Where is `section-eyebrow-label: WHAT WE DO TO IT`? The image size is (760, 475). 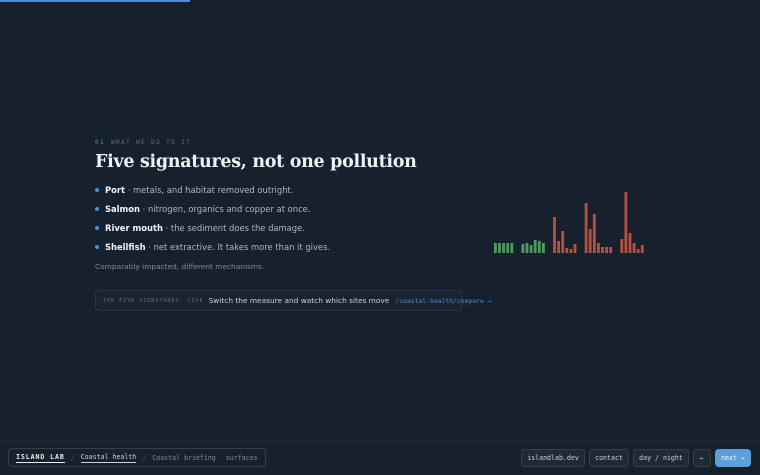
section-eyebrow-label: WHAT WE DO TO IT is located at coordinates (151, 142).